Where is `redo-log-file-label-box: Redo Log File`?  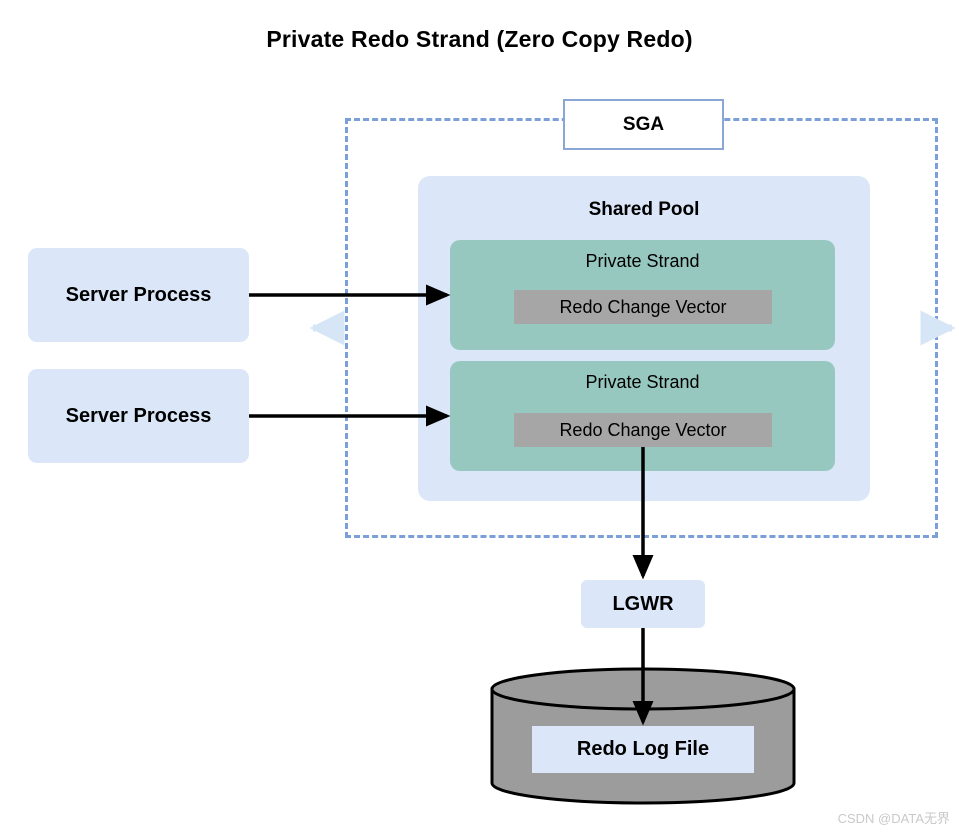 redo-log-file-label-box: Redo Log File is located at coordinates (643, 749).